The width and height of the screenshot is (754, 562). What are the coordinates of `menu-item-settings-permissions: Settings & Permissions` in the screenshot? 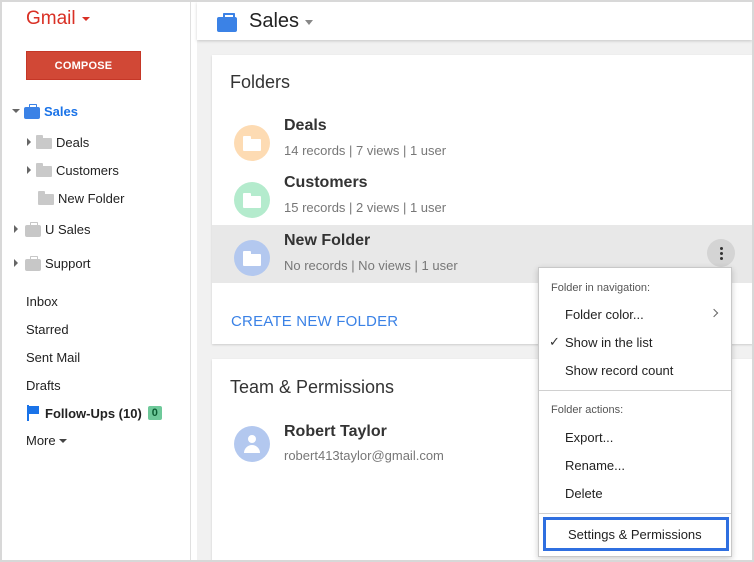 It's located at (636, 534).